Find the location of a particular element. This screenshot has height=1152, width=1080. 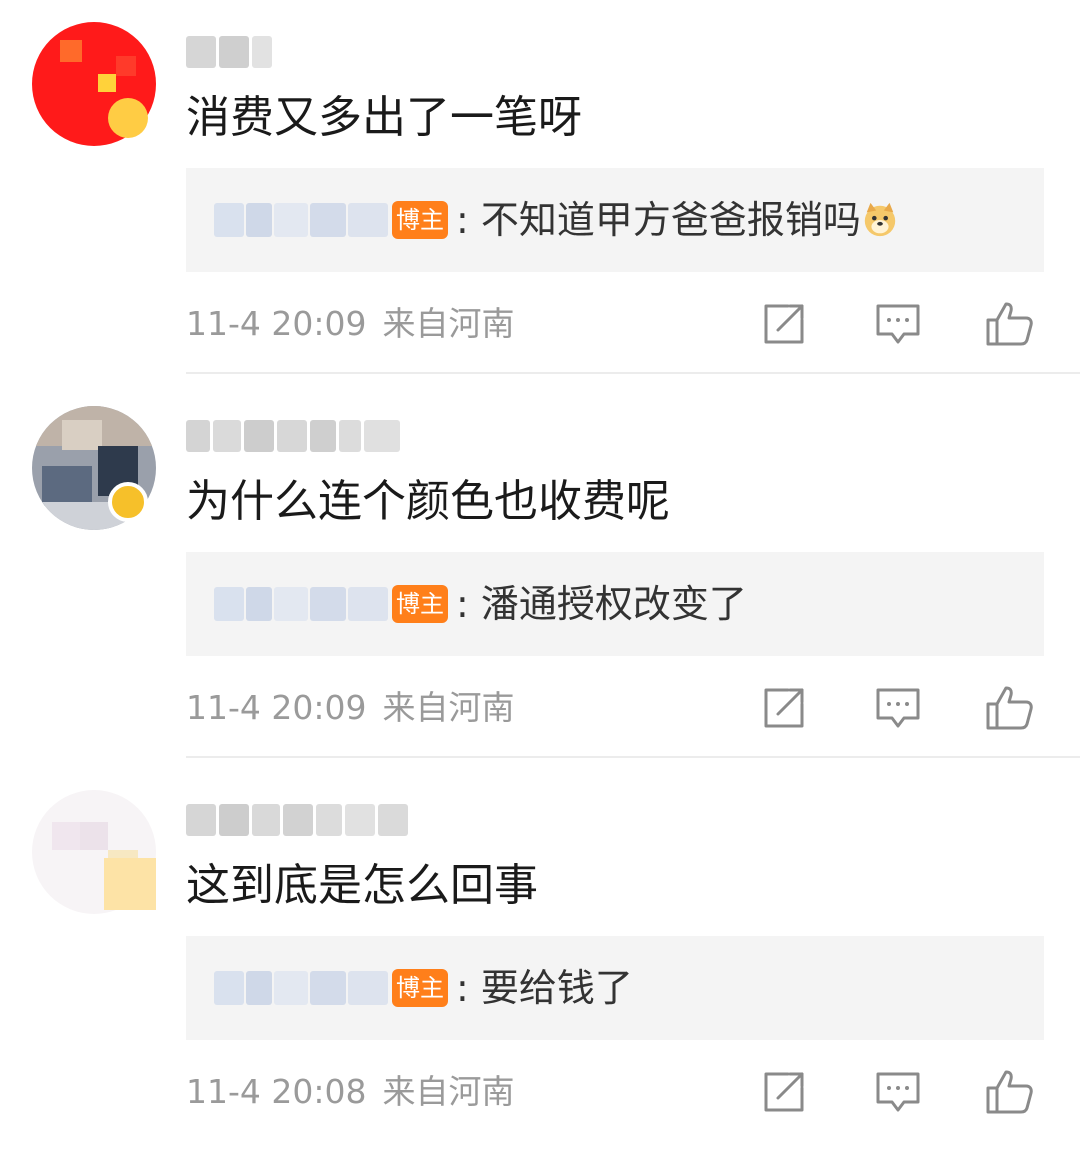

host-reply: 博主 : 潘通授权改变了 is located at coordinates (615, 604).